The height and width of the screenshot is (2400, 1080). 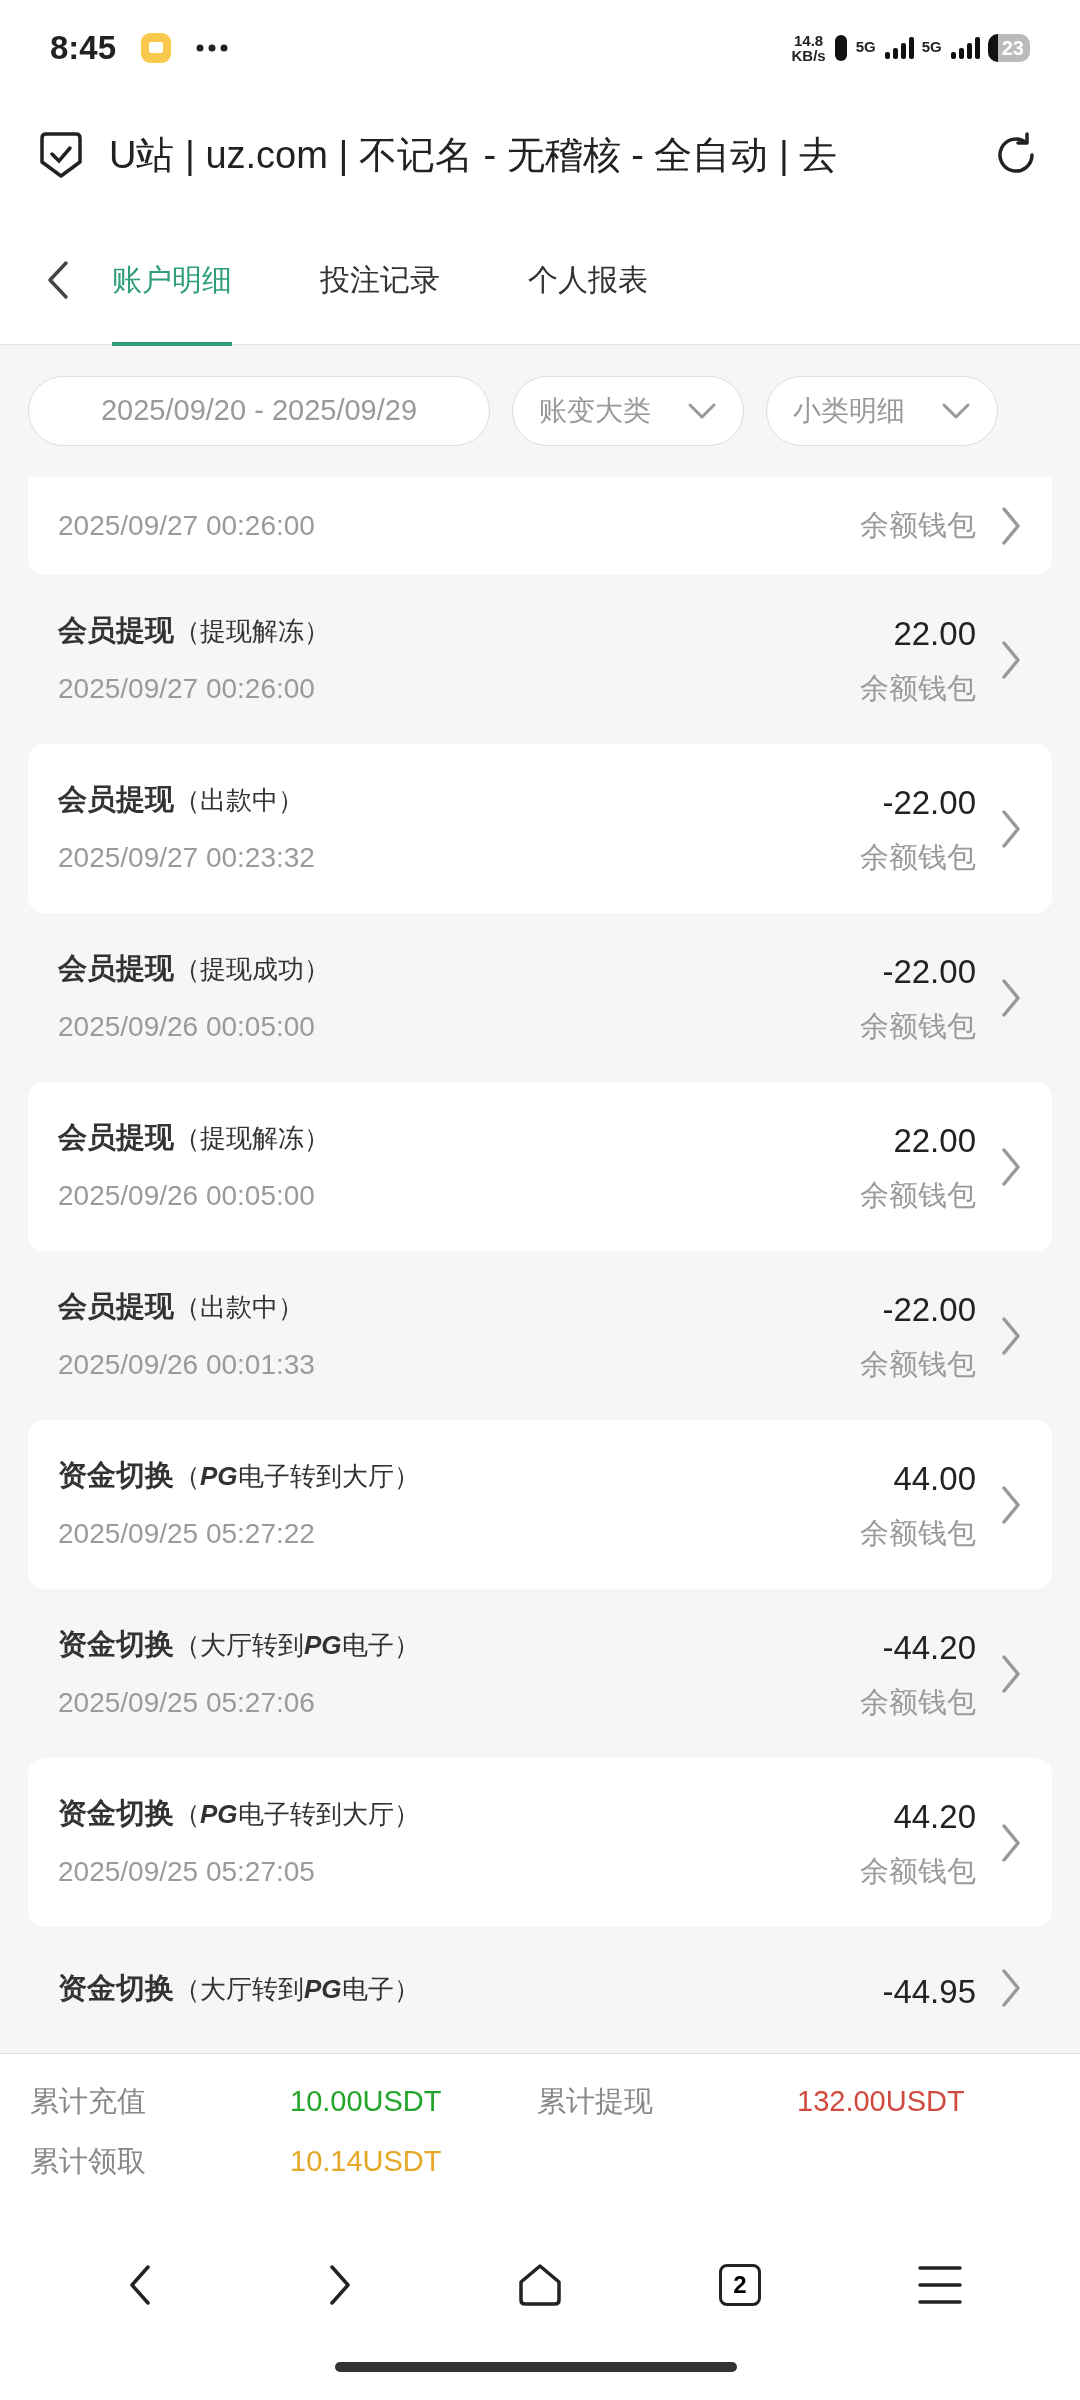 What do you see at coordinates (88, 2162) in the screenshot?
I see `summary-label: 累计领取` at bounding box center [88, 2162].